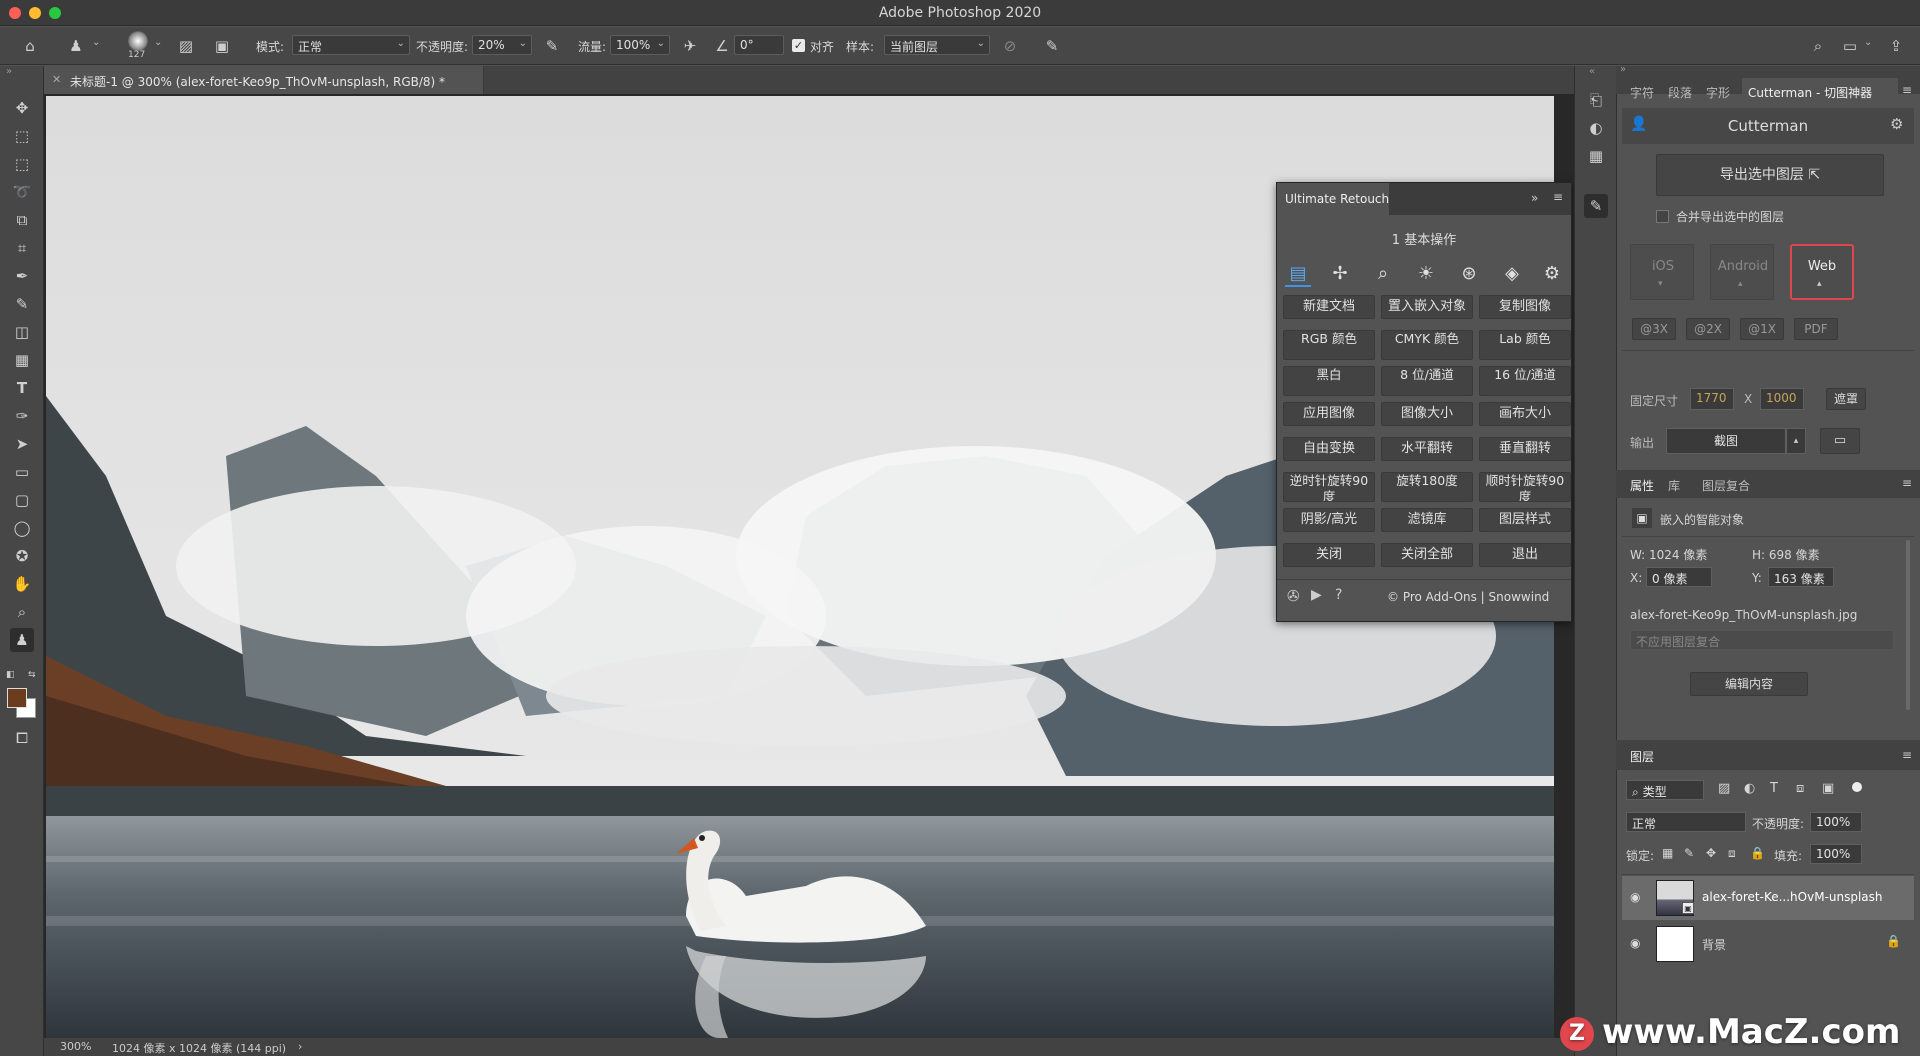 The width and height of the screenshot is (1920, 1056). What do you see at coordinates (1828, 788) in the screenshot?
I see `smart-object-filter-icon: ▣` at bounding box center [1828, 788].